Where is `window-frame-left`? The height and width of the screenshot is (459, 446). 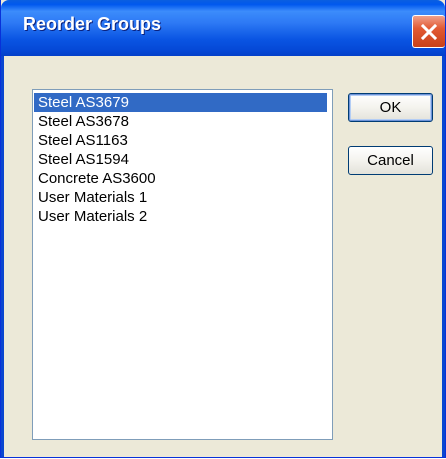
window-frame-left is located at coordinates (2, 256).